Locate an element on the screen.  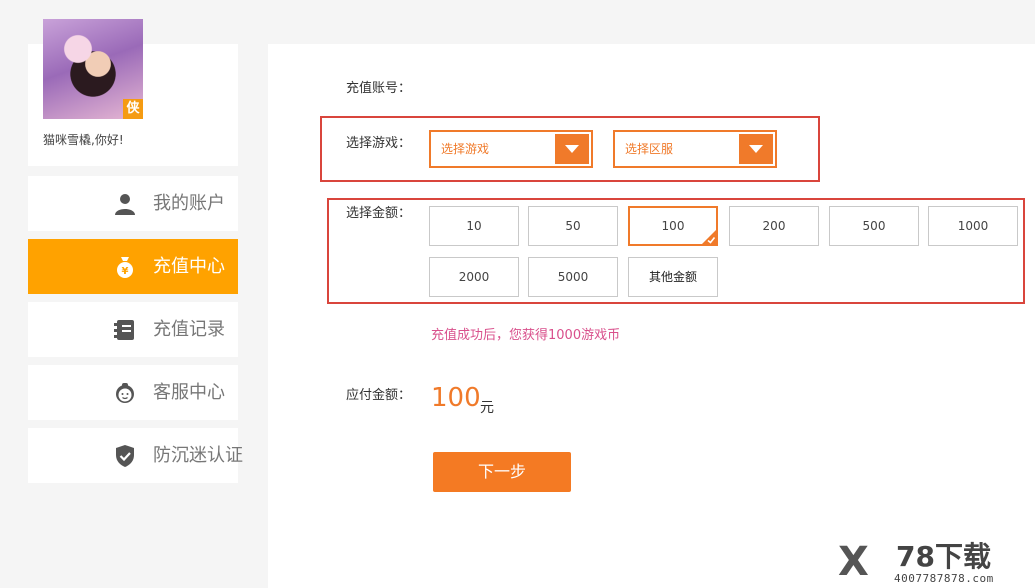
selected-check-icon is located at coordinates (709, 237).